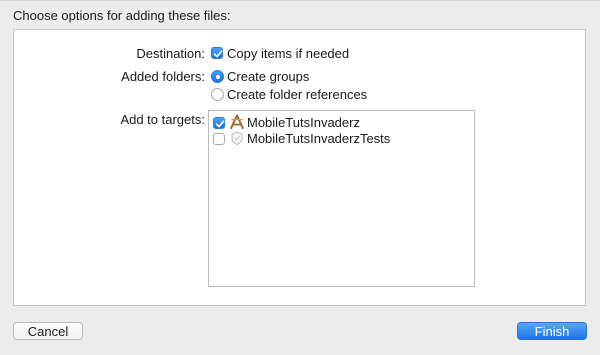  I want to click on create-folder-references-label: Create folder references, so click(297, 94).